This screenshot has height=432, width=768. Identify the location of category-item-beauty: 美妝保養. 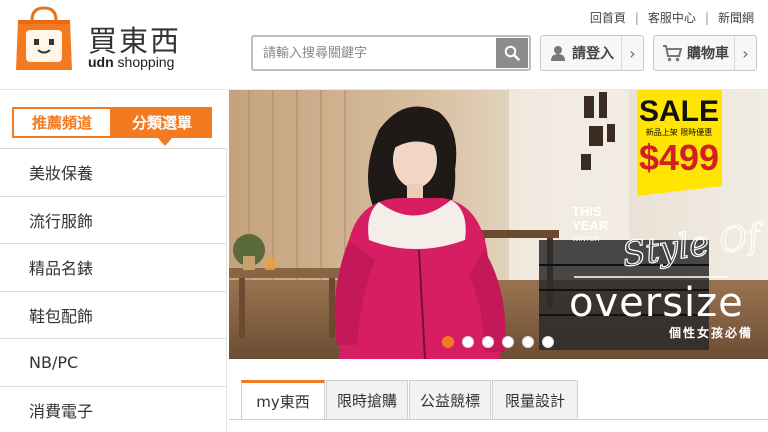
(113, 173).